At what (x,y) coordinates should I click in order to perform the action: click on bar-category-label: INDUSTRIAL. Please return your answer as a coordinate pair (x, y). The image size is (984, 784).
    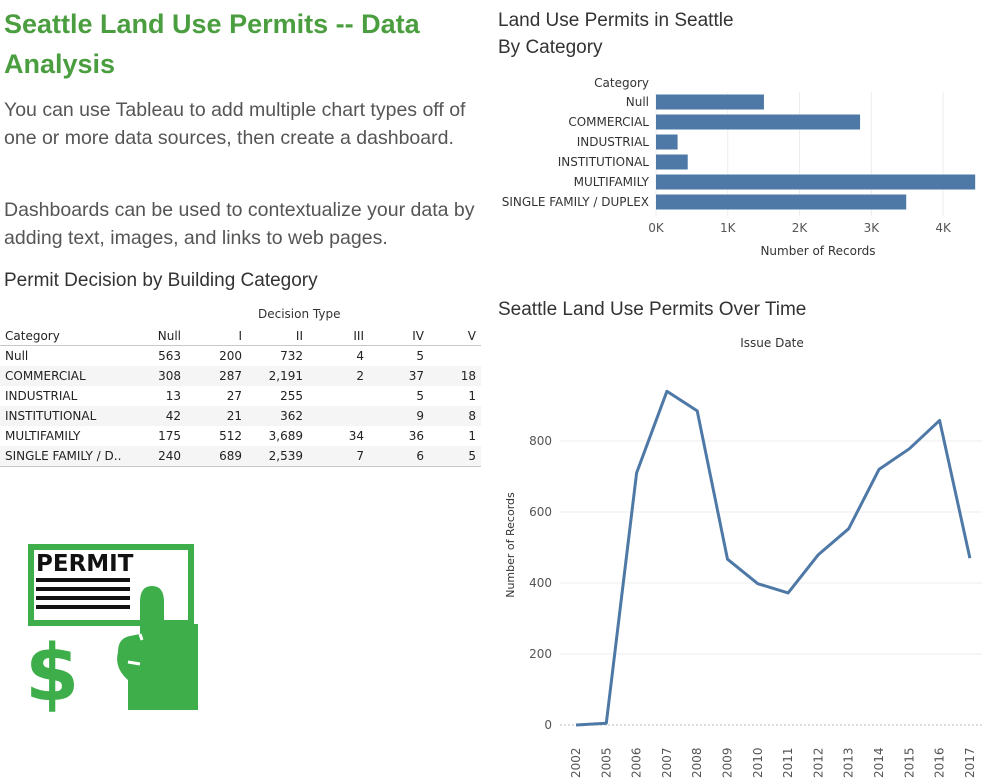
    Looking at the image, I should click on (613, 142).